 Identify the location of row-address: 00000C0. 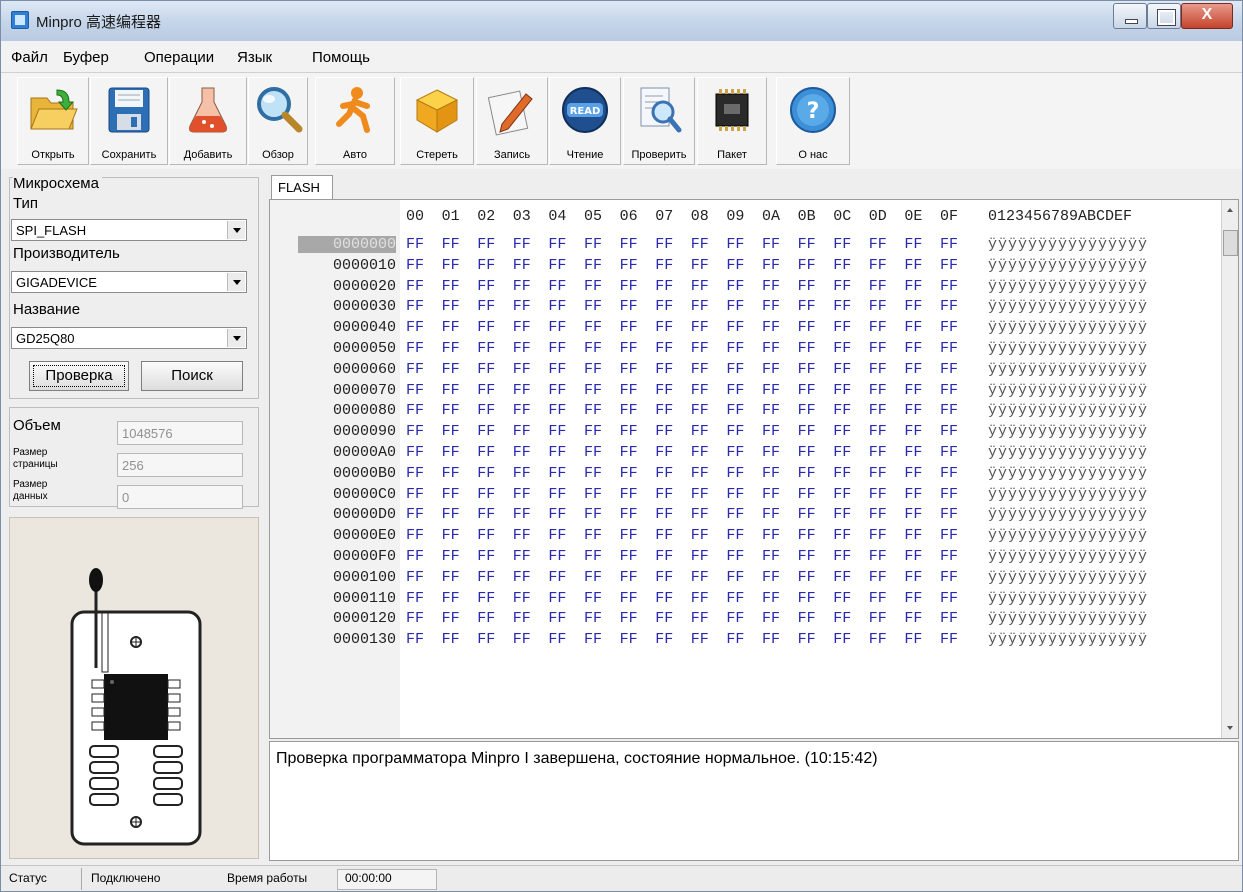
(351, 494).